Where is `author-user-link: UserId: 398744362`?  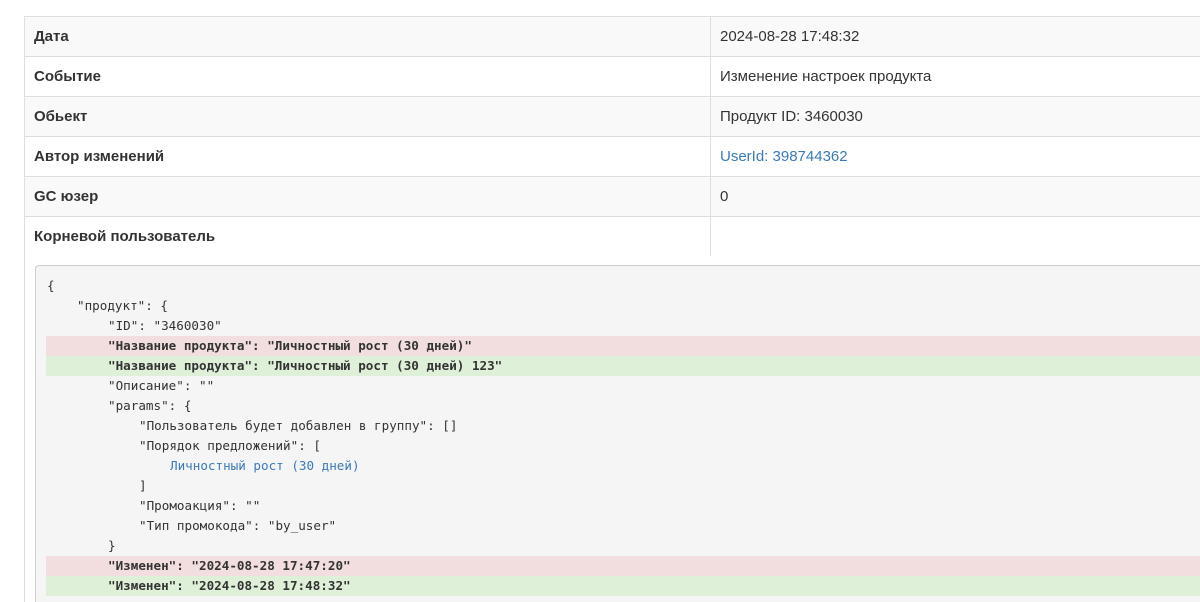
author-user-link: UserId: 398744362 is located at coordinates (784, 156).